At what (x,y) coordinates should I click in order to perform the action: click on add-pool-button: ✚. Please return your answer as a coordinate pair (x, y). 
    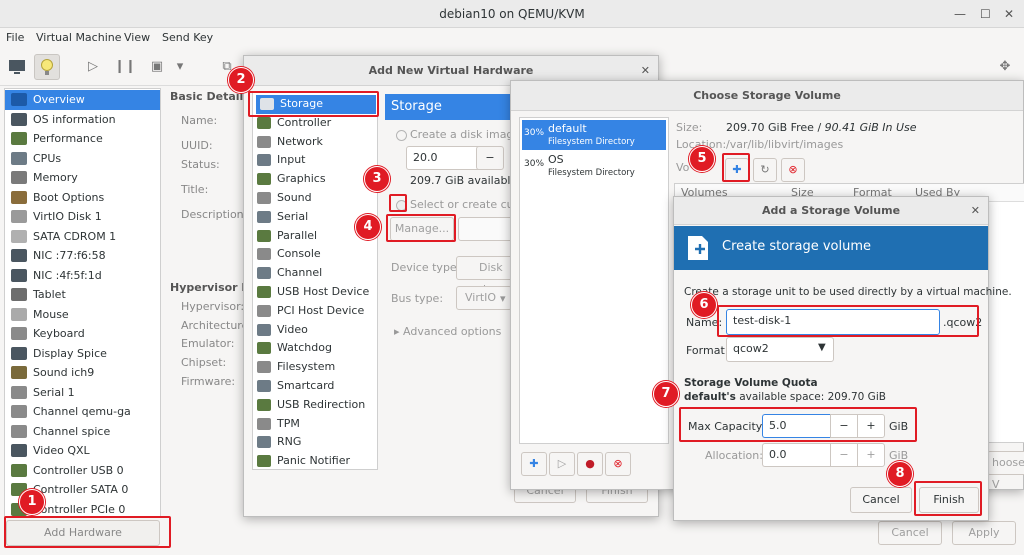
    Looking at the image, I should click on (534, 464).